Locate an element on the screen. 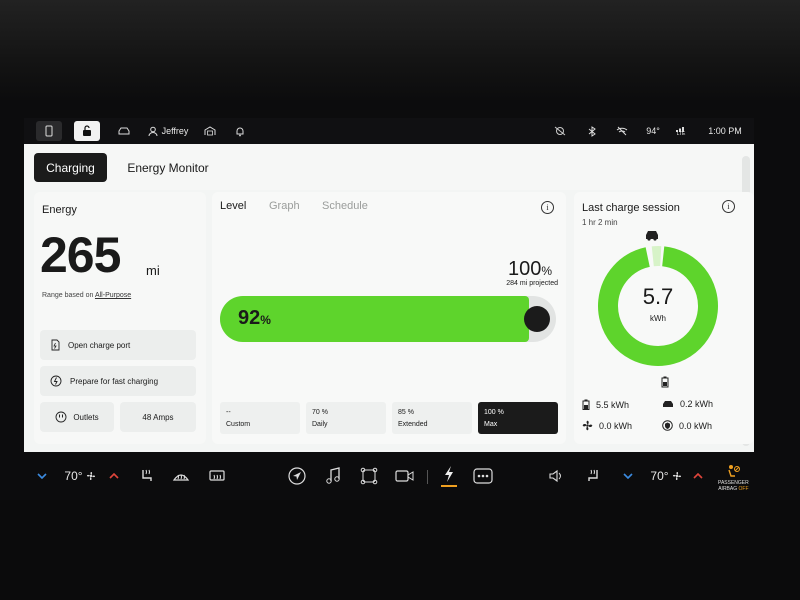  amps-label: 48 Amps is located at coordinates (158, 417).